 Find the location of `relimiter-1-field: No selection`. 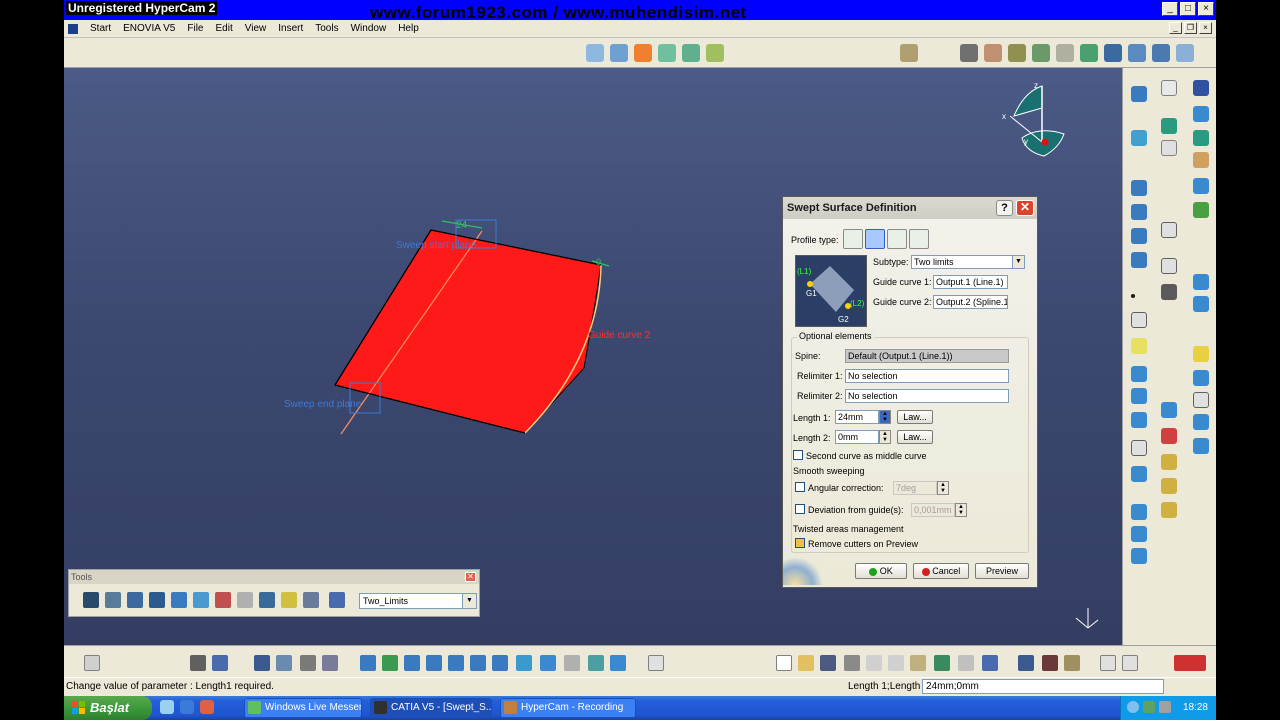

relimiter-1-field: No selection is located at coordinates (927, 376).